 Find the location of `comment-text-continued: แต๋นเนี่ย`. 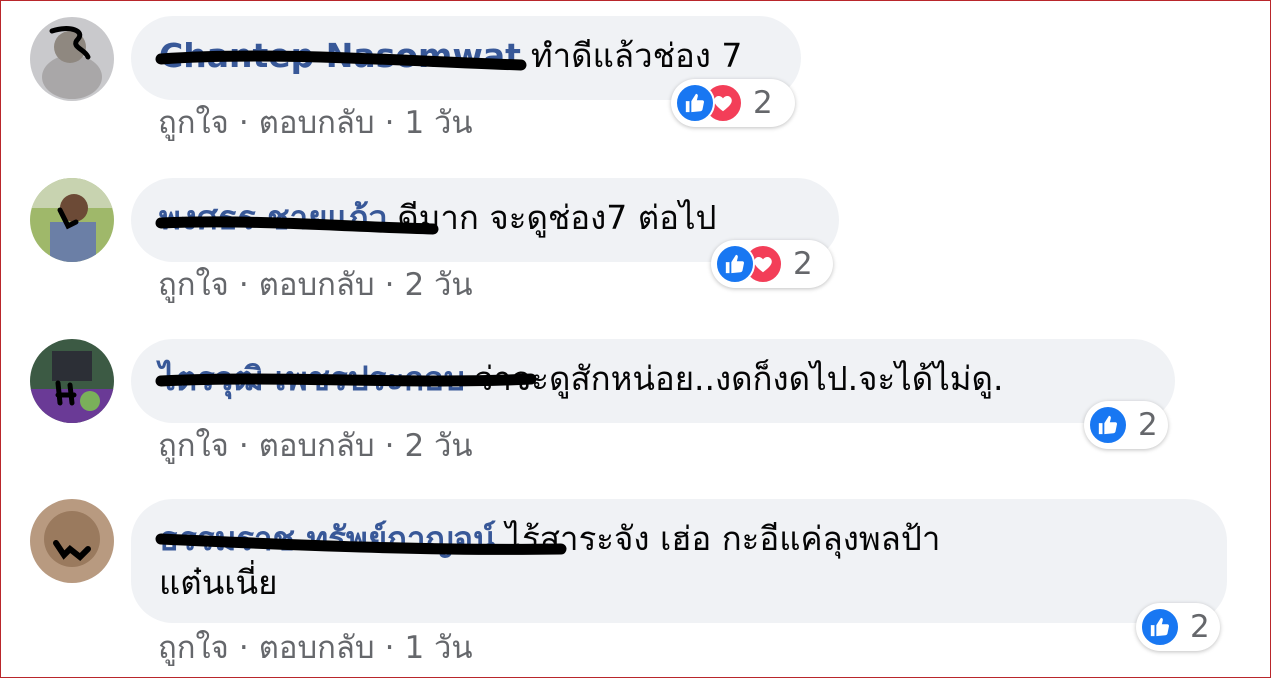

comment-text-continued: แต๋นเนี่ย is located at coordinates (218, 582).